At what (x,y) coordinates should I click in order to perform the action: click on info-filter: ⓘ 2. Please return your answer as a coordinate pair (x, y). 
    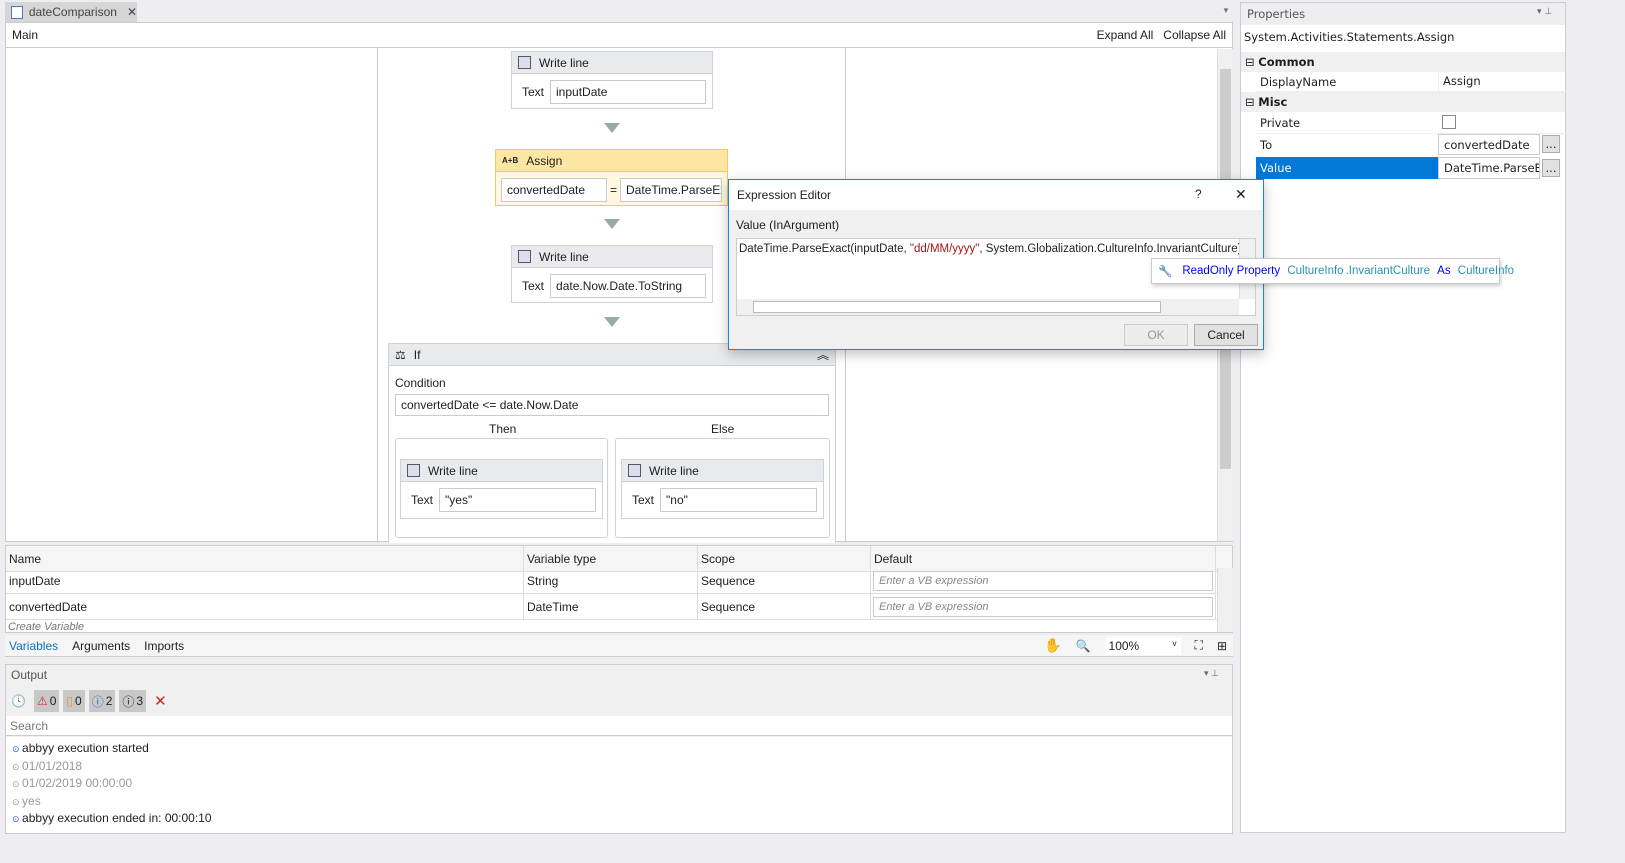
    Looking at the image, I should click on (102, 701).